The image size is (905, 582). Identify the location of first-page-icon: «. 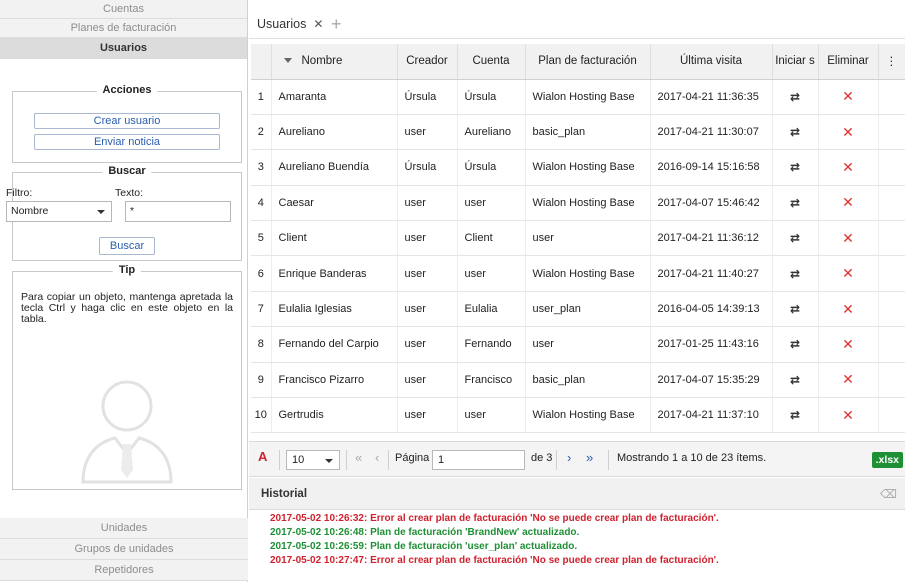
(358, 457).